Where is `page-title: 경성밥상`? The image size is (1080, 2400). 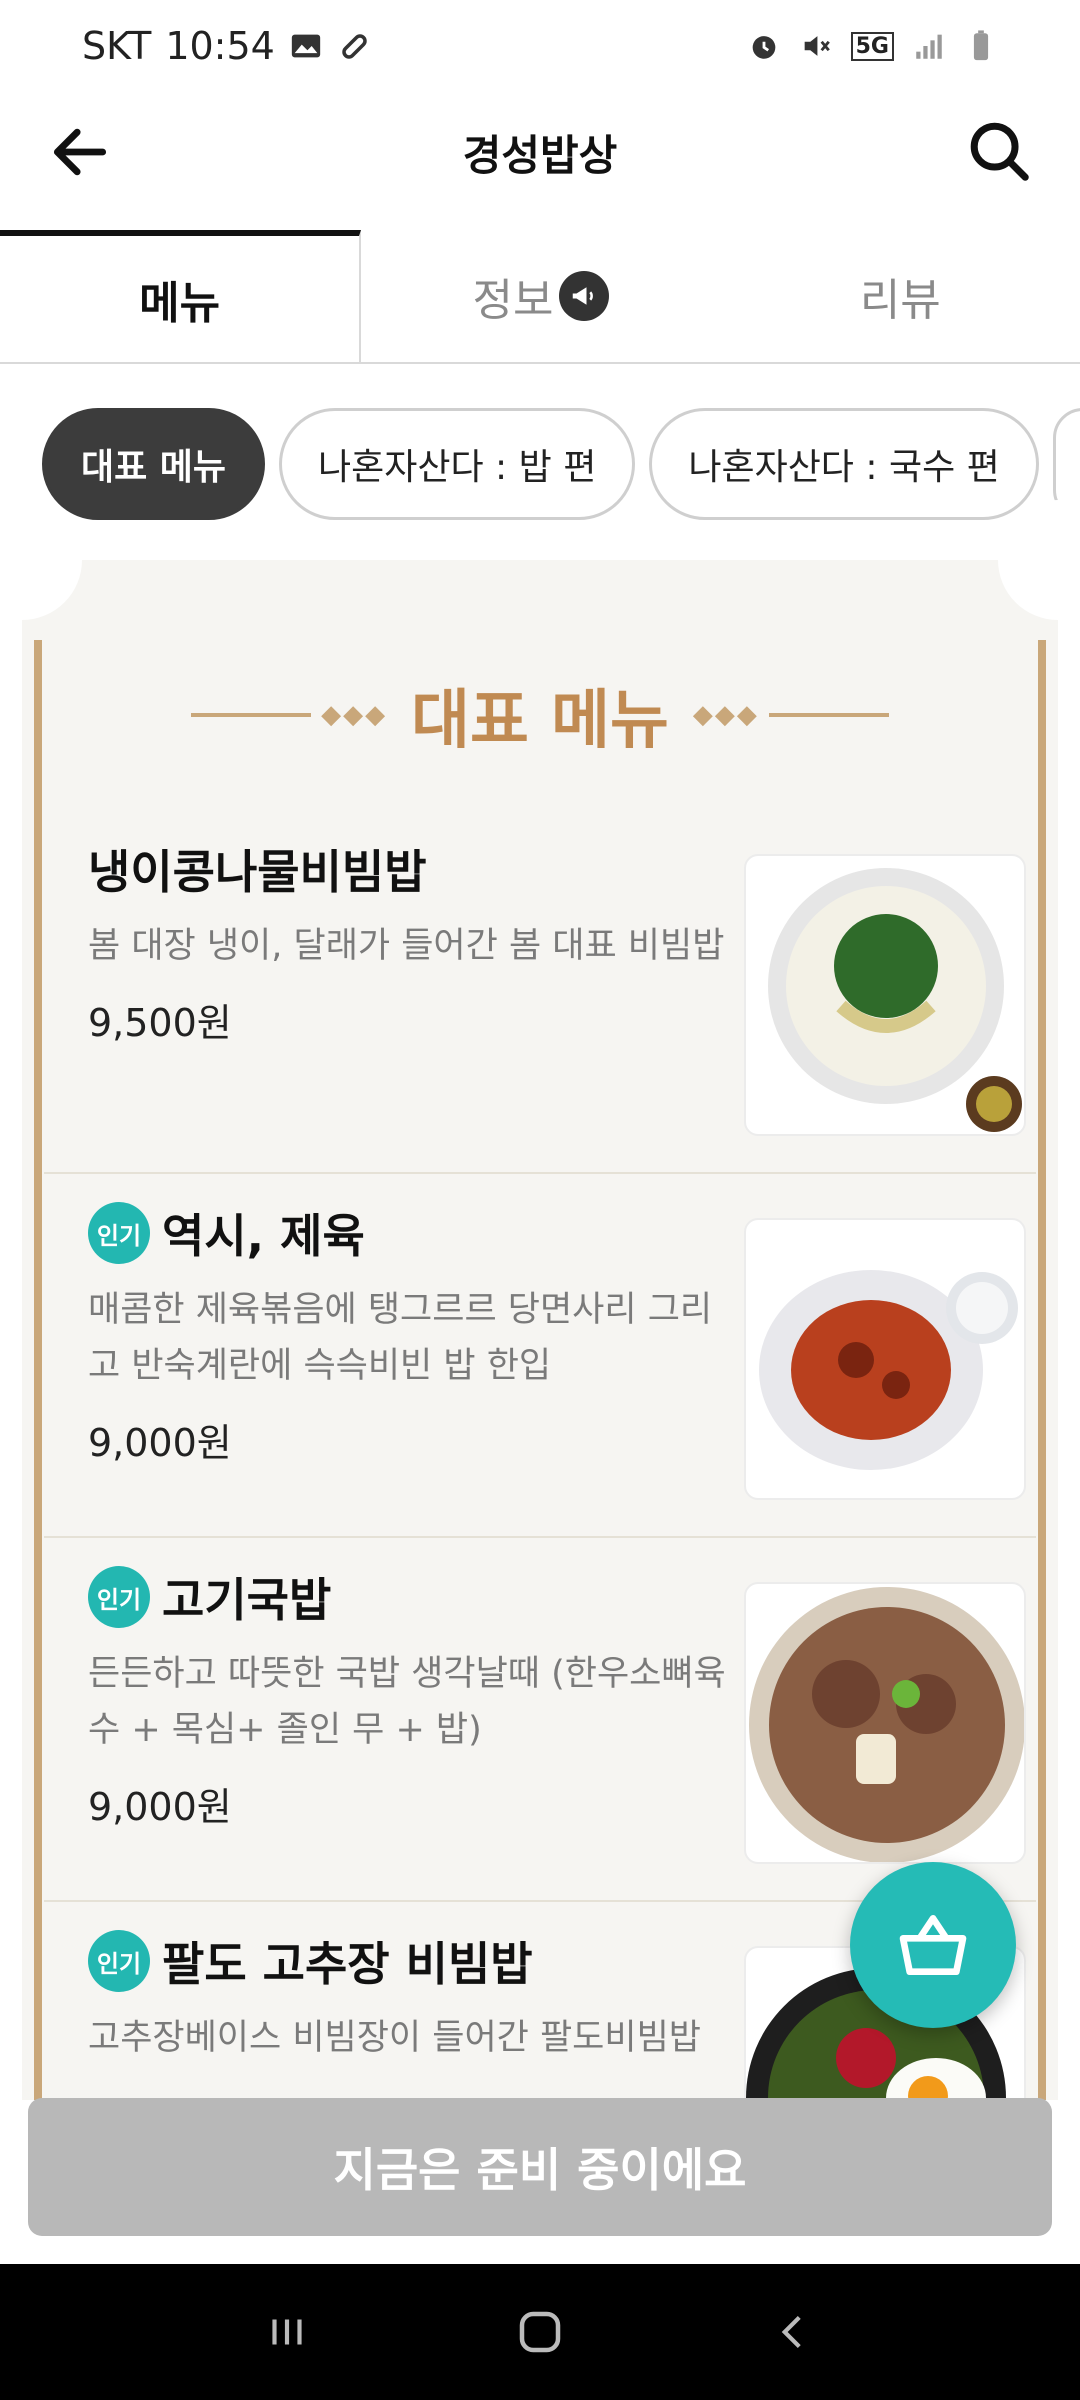 page-title: 경성밥상 is located at coordinates (540, 155).